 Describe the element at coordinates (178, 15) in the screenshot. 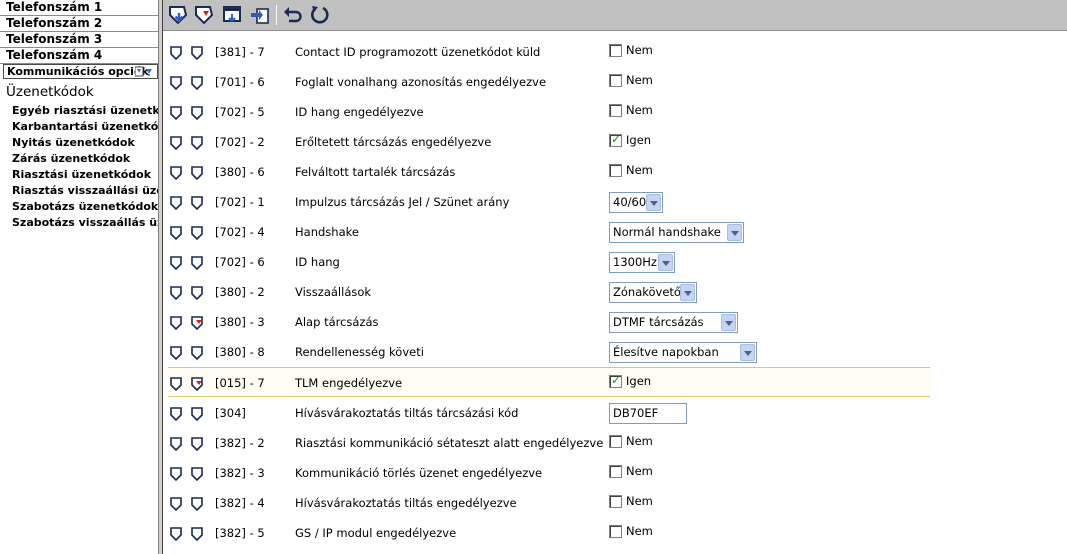

I see `download-icon` at that location.